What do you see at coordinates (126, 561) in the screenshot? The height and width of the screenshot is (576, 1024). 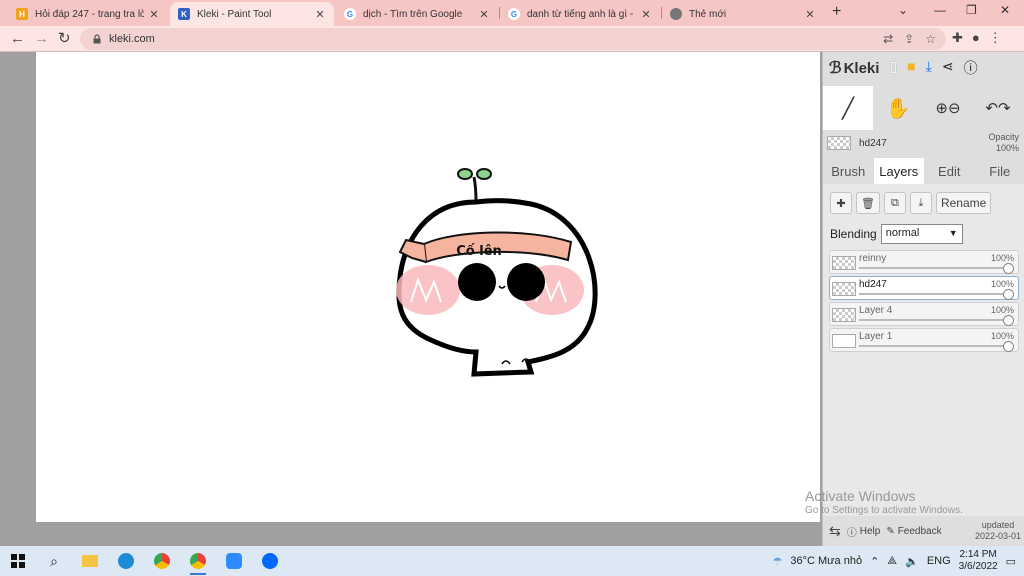 I see `edge-button` at bounding box center [126, 561].